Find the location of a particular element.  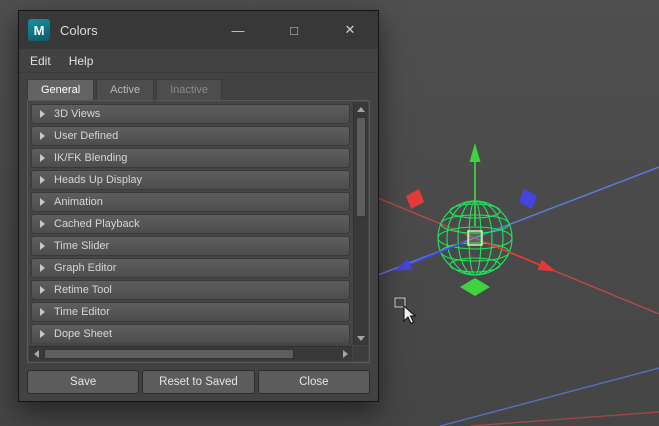

horizontal-scroll-thumb is located at coordinates (169, 354).